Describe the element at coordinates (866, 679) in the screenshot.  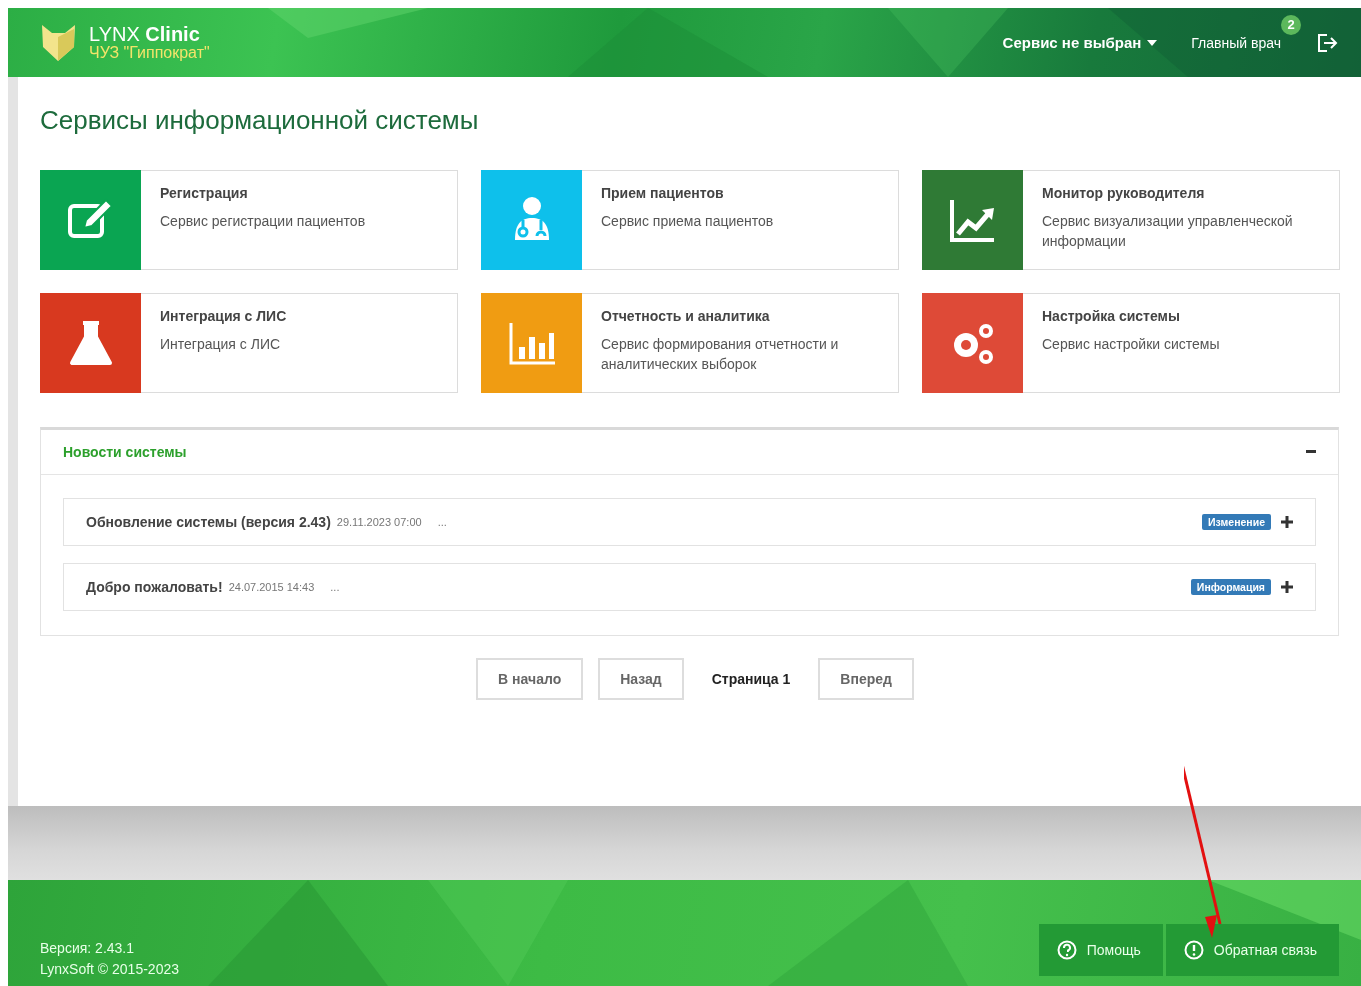
I see `pager-button: Вперед` at that location.